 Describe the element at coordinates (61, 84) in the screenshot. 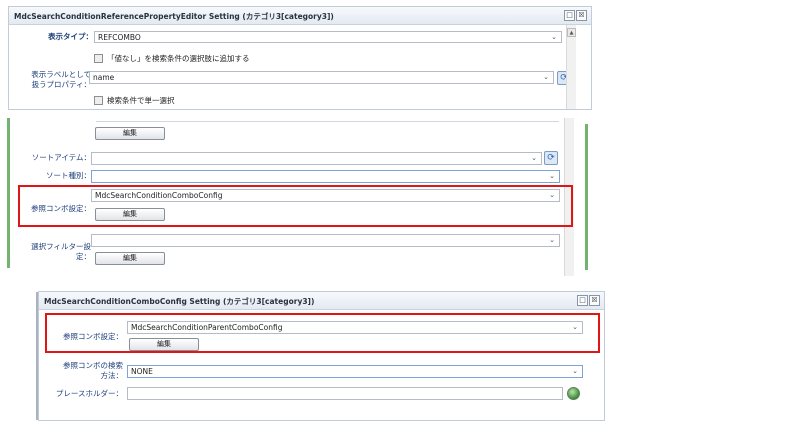

I see `display-label-property-label-line2: 扱うプロパティ：` at that location.